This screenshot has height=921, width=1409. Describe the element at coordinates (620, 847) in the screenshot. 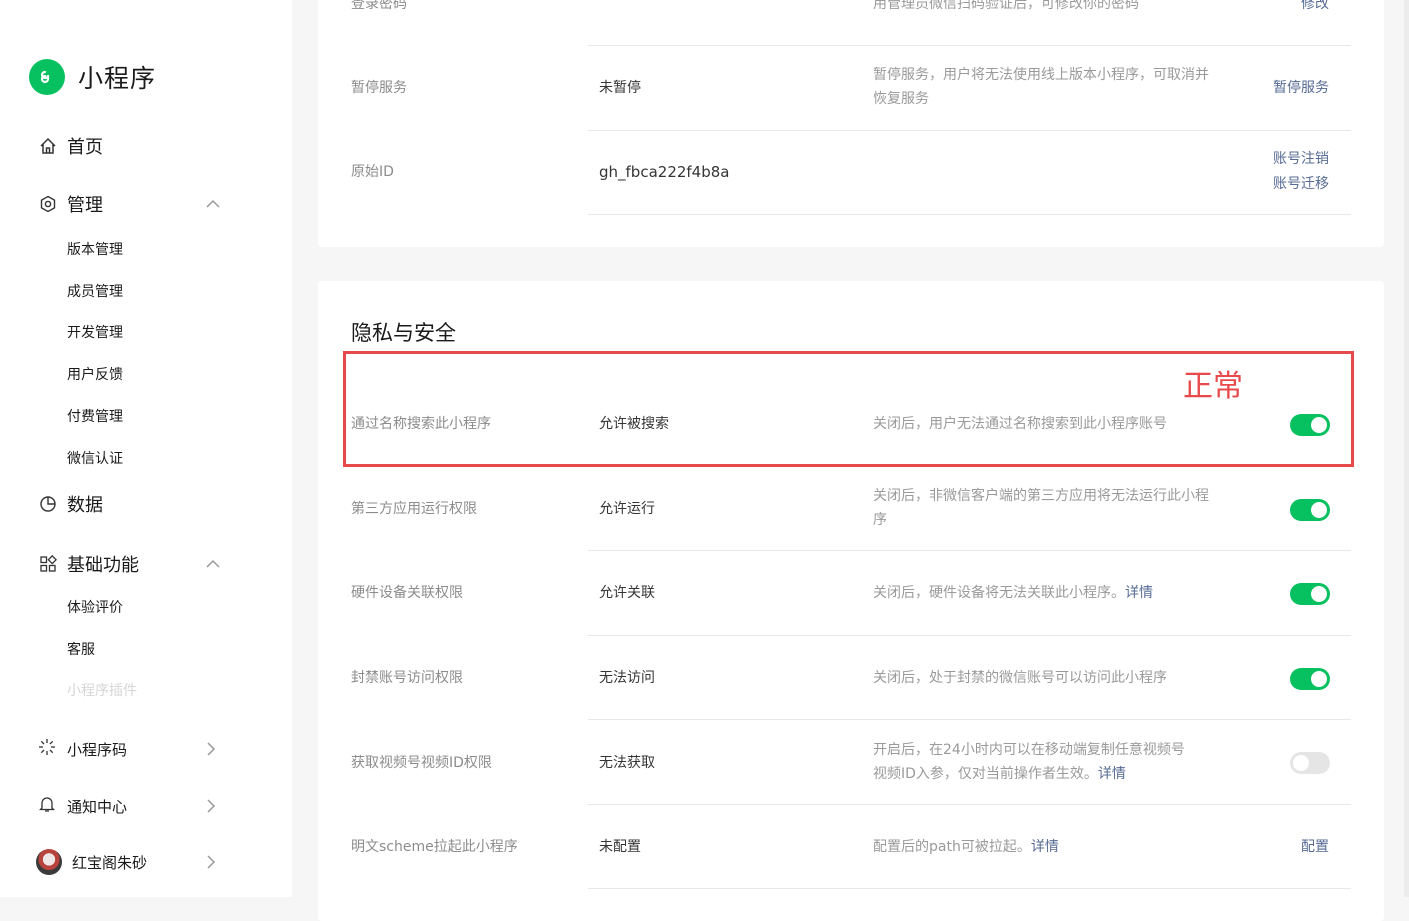

I see `privacy-row-scheme-value: 未配置` at that location.